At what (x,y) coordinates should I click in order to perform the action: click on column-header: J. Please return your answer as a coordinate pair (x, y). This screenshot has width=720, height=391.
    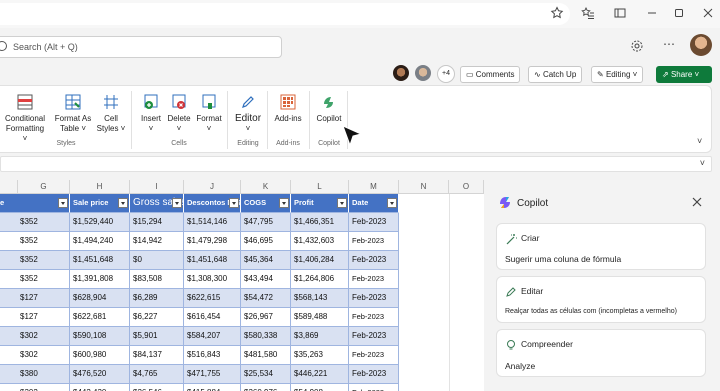
    Looking at the image, I should click on (212, 187).